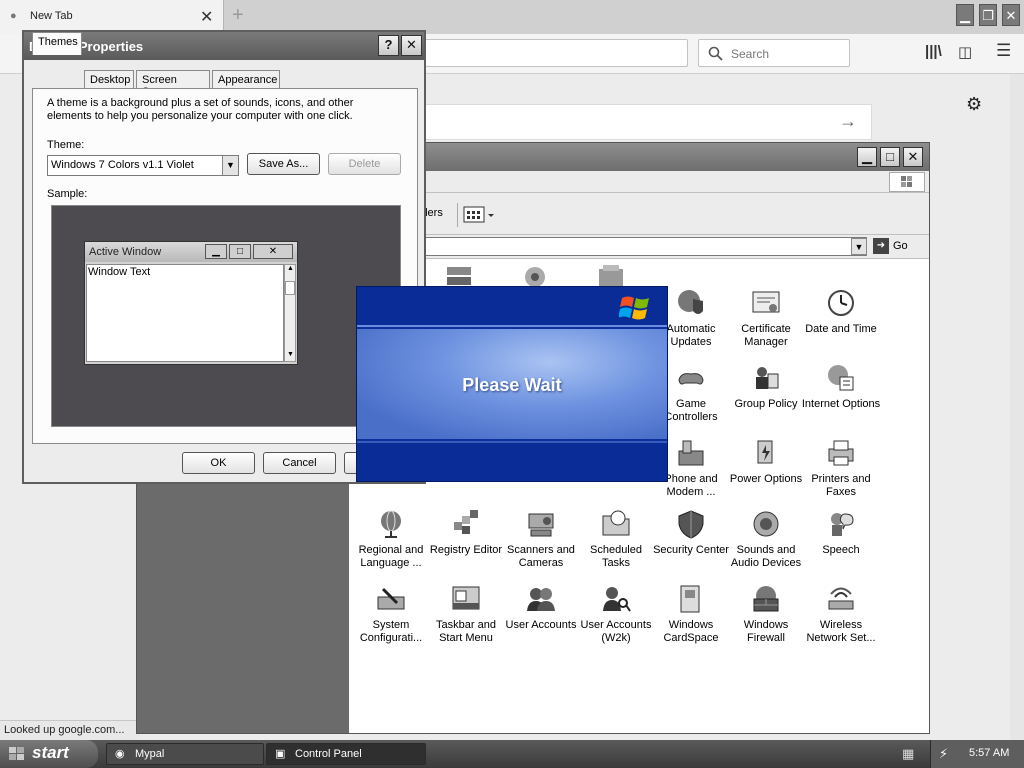  What do you see at coordinates (965, 15) in the screenshot?
I see `minimize-button: ▁` at bounding box center [965, 15].